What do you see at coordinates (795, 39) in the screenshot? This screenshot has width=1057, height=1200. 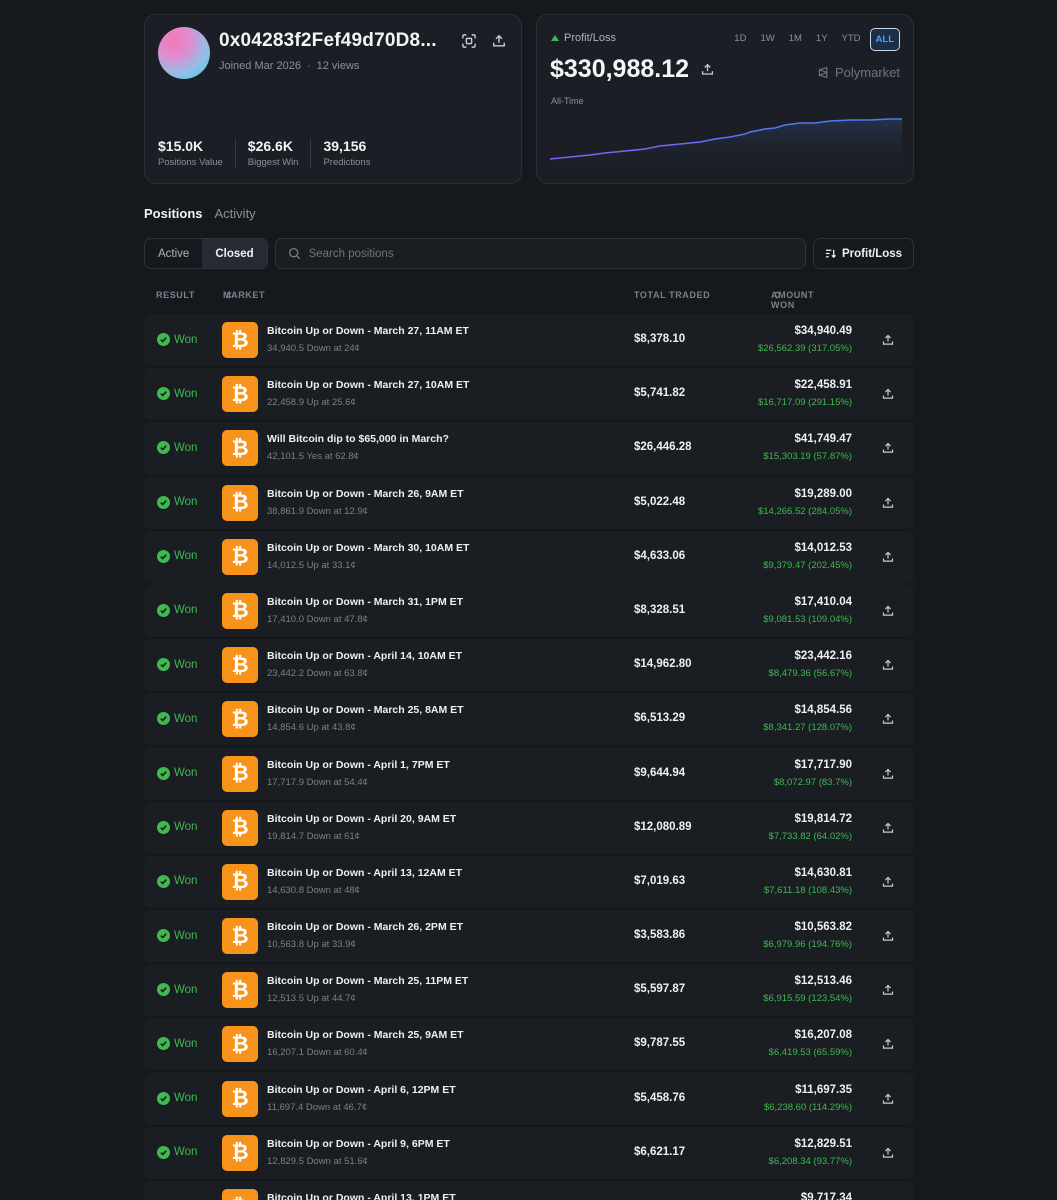 I see `range-1m: 1M` at bounding box center [795, 39].